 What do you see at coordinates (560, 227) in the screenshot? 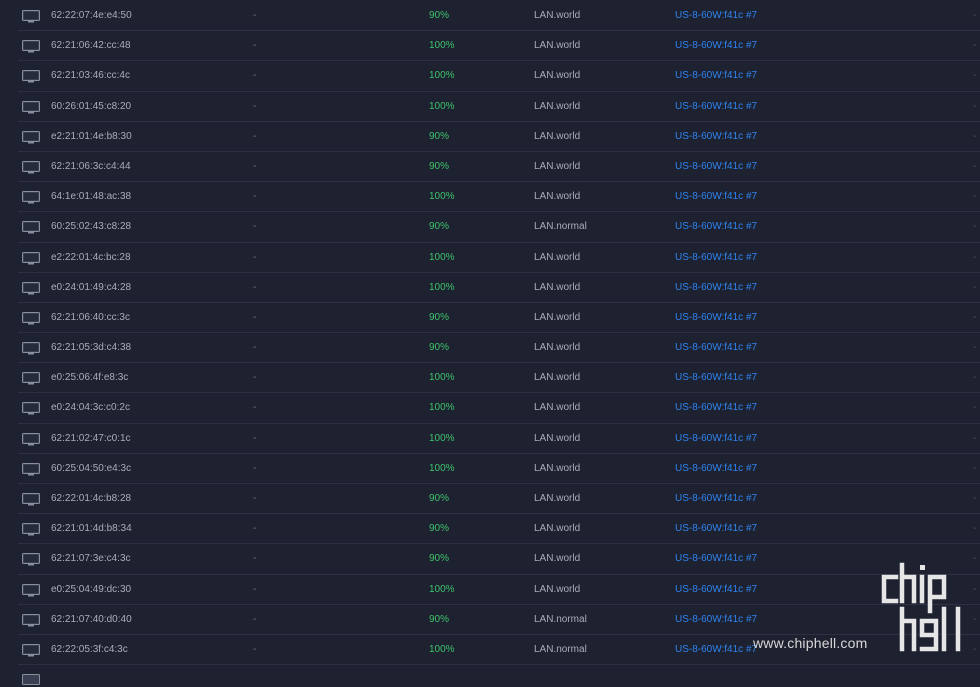
I see `network-name: LAN.normal` at bounding box center [560, 227].